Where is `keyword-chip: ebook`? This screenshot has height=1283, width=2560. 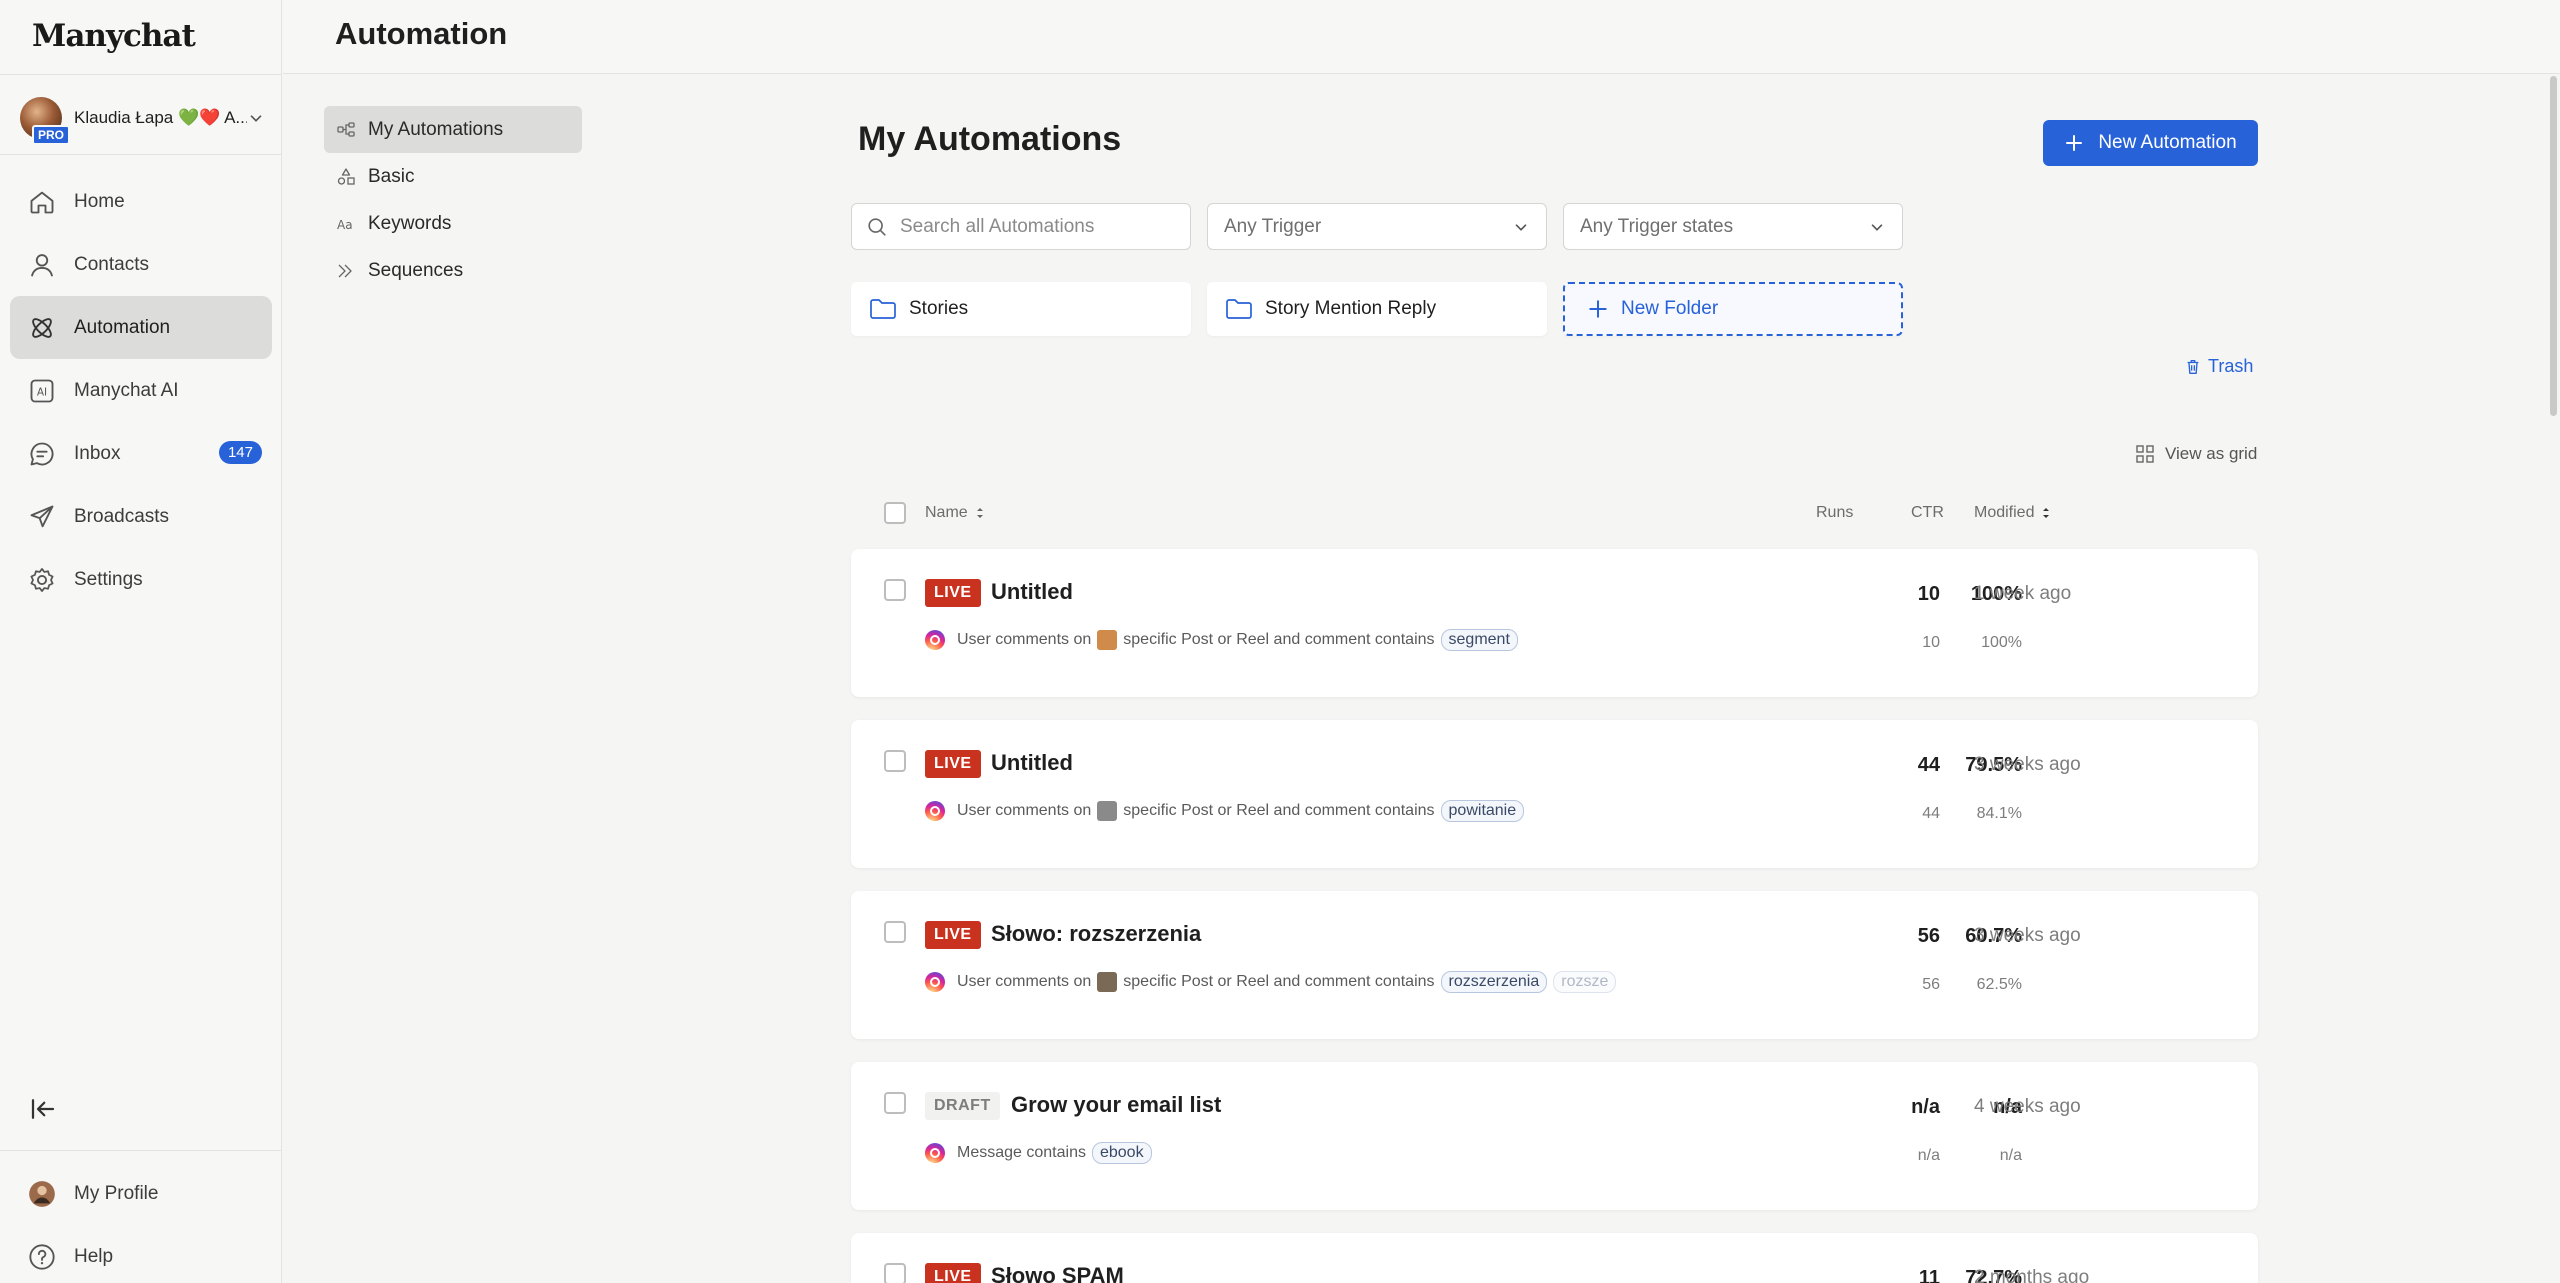
keyword-chip: ebook is located at coordinates (1121, 1153).